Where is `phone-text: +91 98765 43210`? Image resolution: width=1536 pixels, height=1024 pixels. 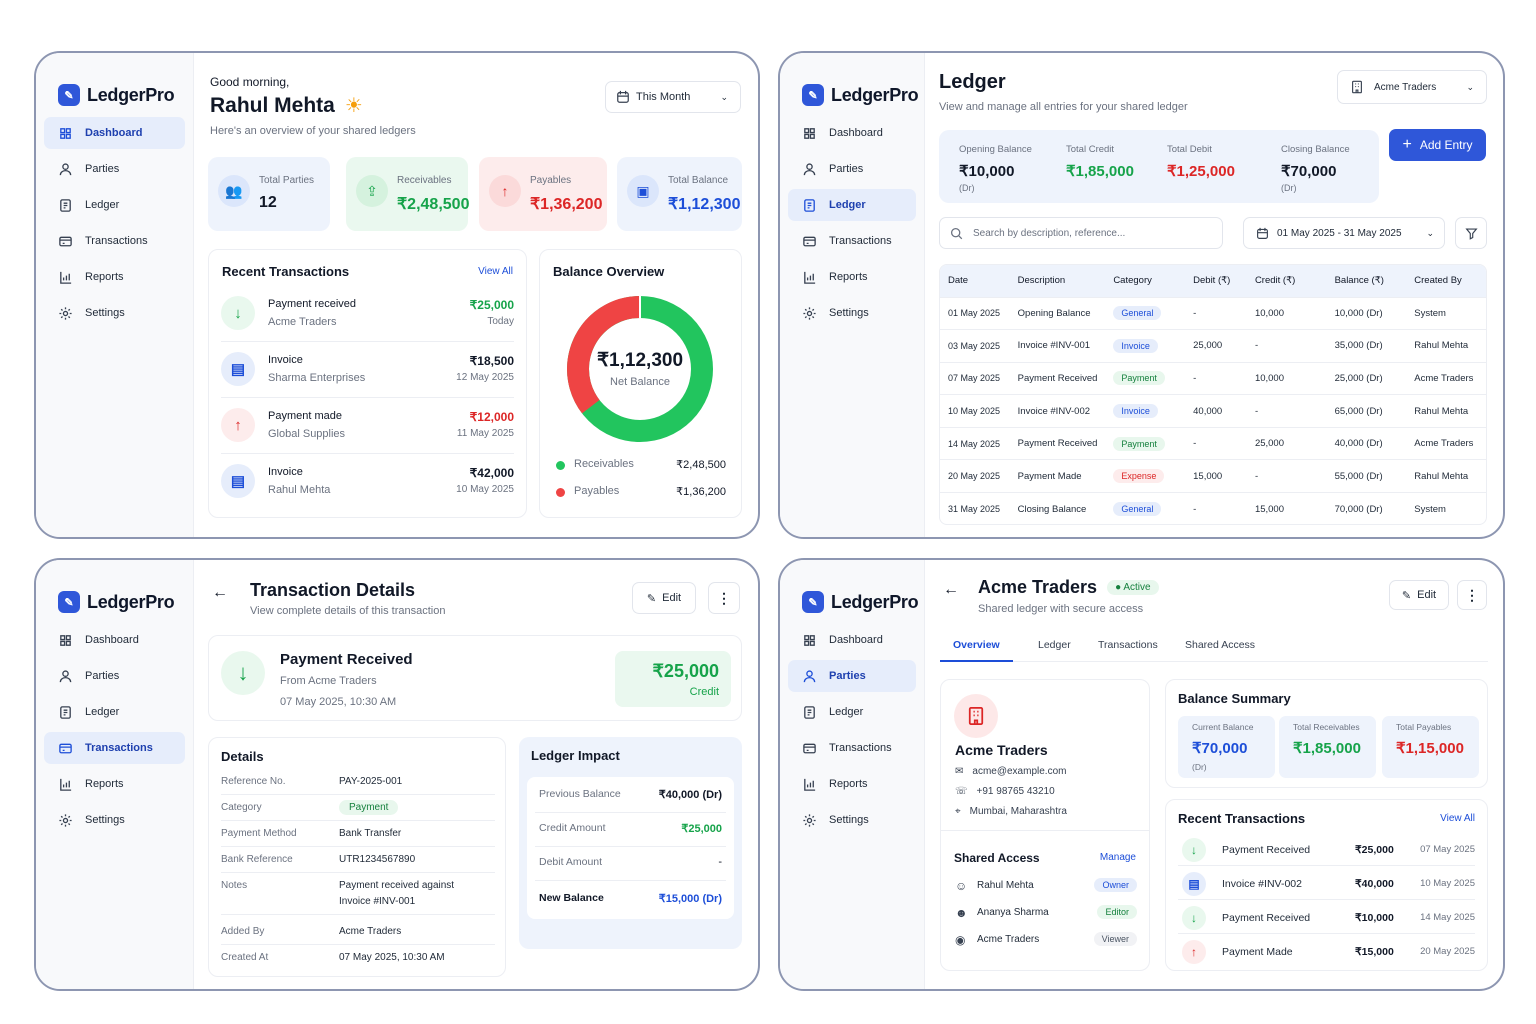
phone-text: +91 98765 43210 is located at coordinates (1015, 791).